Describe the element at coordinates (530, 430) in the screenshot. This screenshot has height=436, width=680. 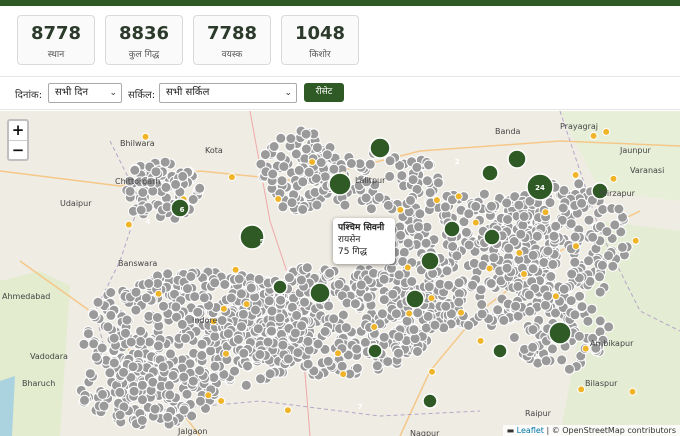
I see `leaflet-link: Leaflet` at that location.